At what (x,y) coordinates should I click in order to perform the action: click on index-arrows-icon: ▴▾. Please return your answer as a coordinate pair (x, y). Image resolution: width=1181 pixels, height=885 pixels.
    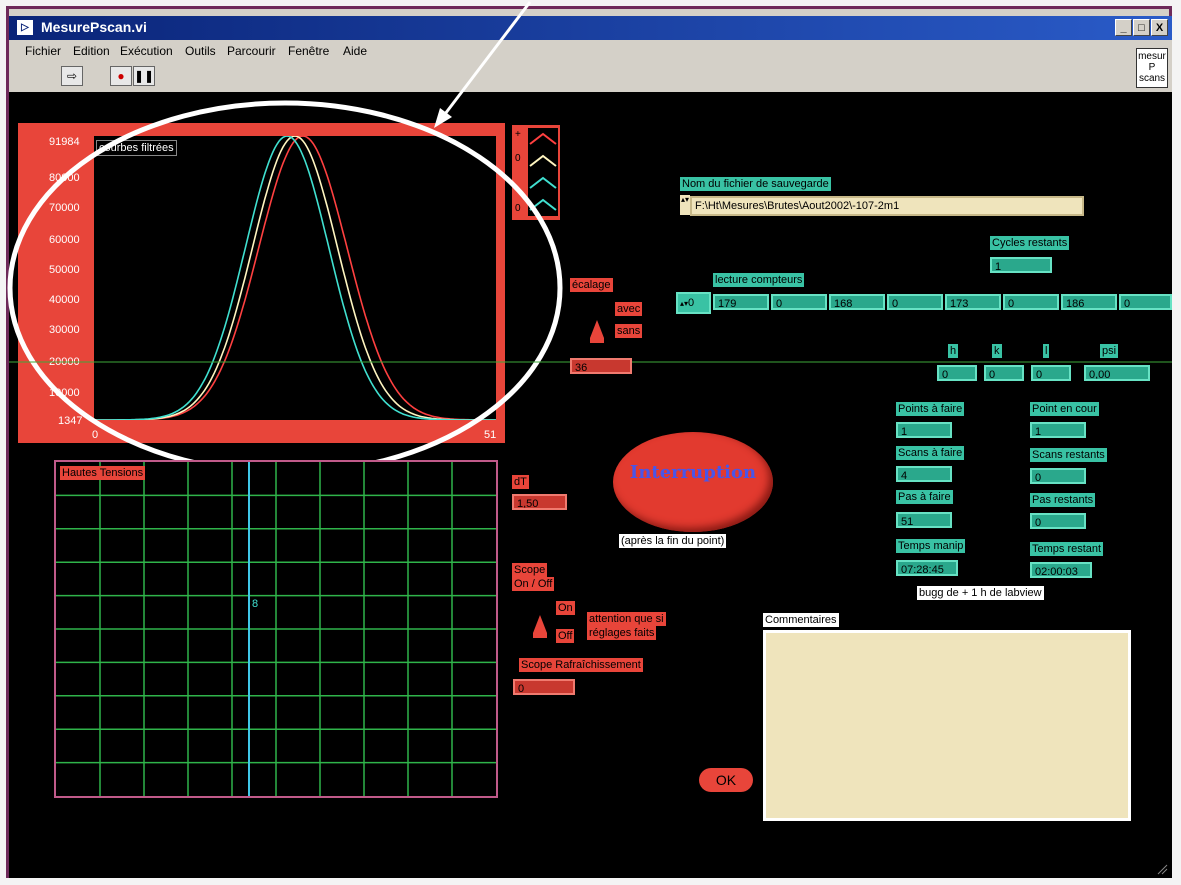
    Looking at the image, I should click on (684, 303).